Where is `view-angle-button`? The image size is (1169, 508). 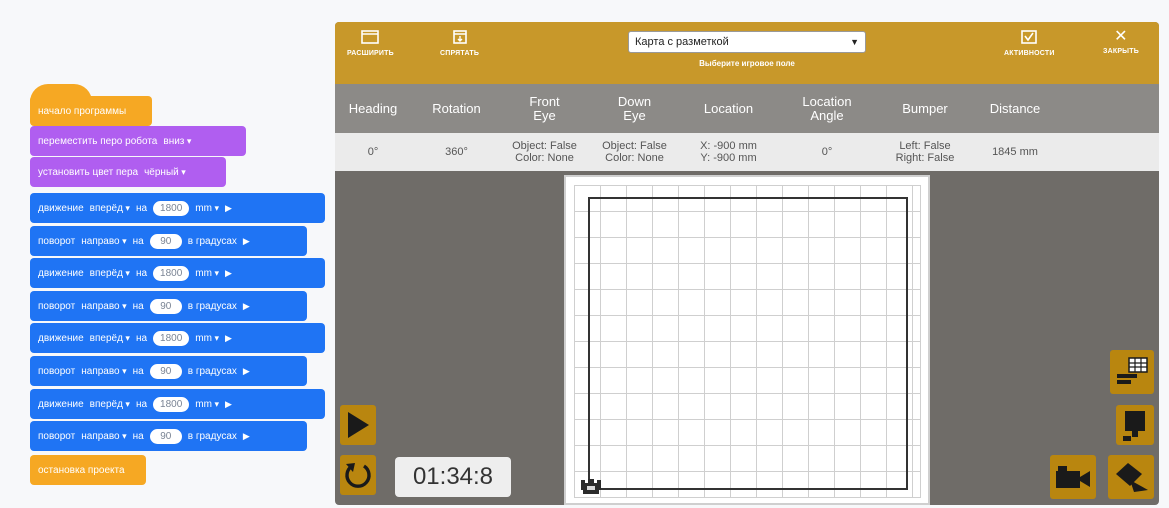
view-angle-button is located at coordinates (1131, 477).